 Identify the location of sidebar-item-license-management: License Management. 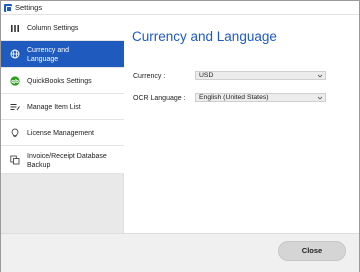
(62, 133).